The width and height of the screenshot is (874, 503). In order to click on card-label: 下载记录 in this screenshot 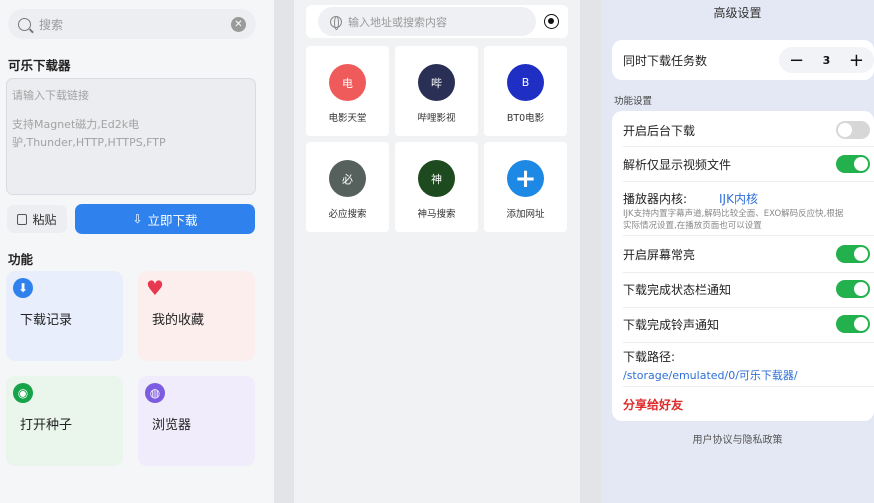, I will do `click(46, 320)`.